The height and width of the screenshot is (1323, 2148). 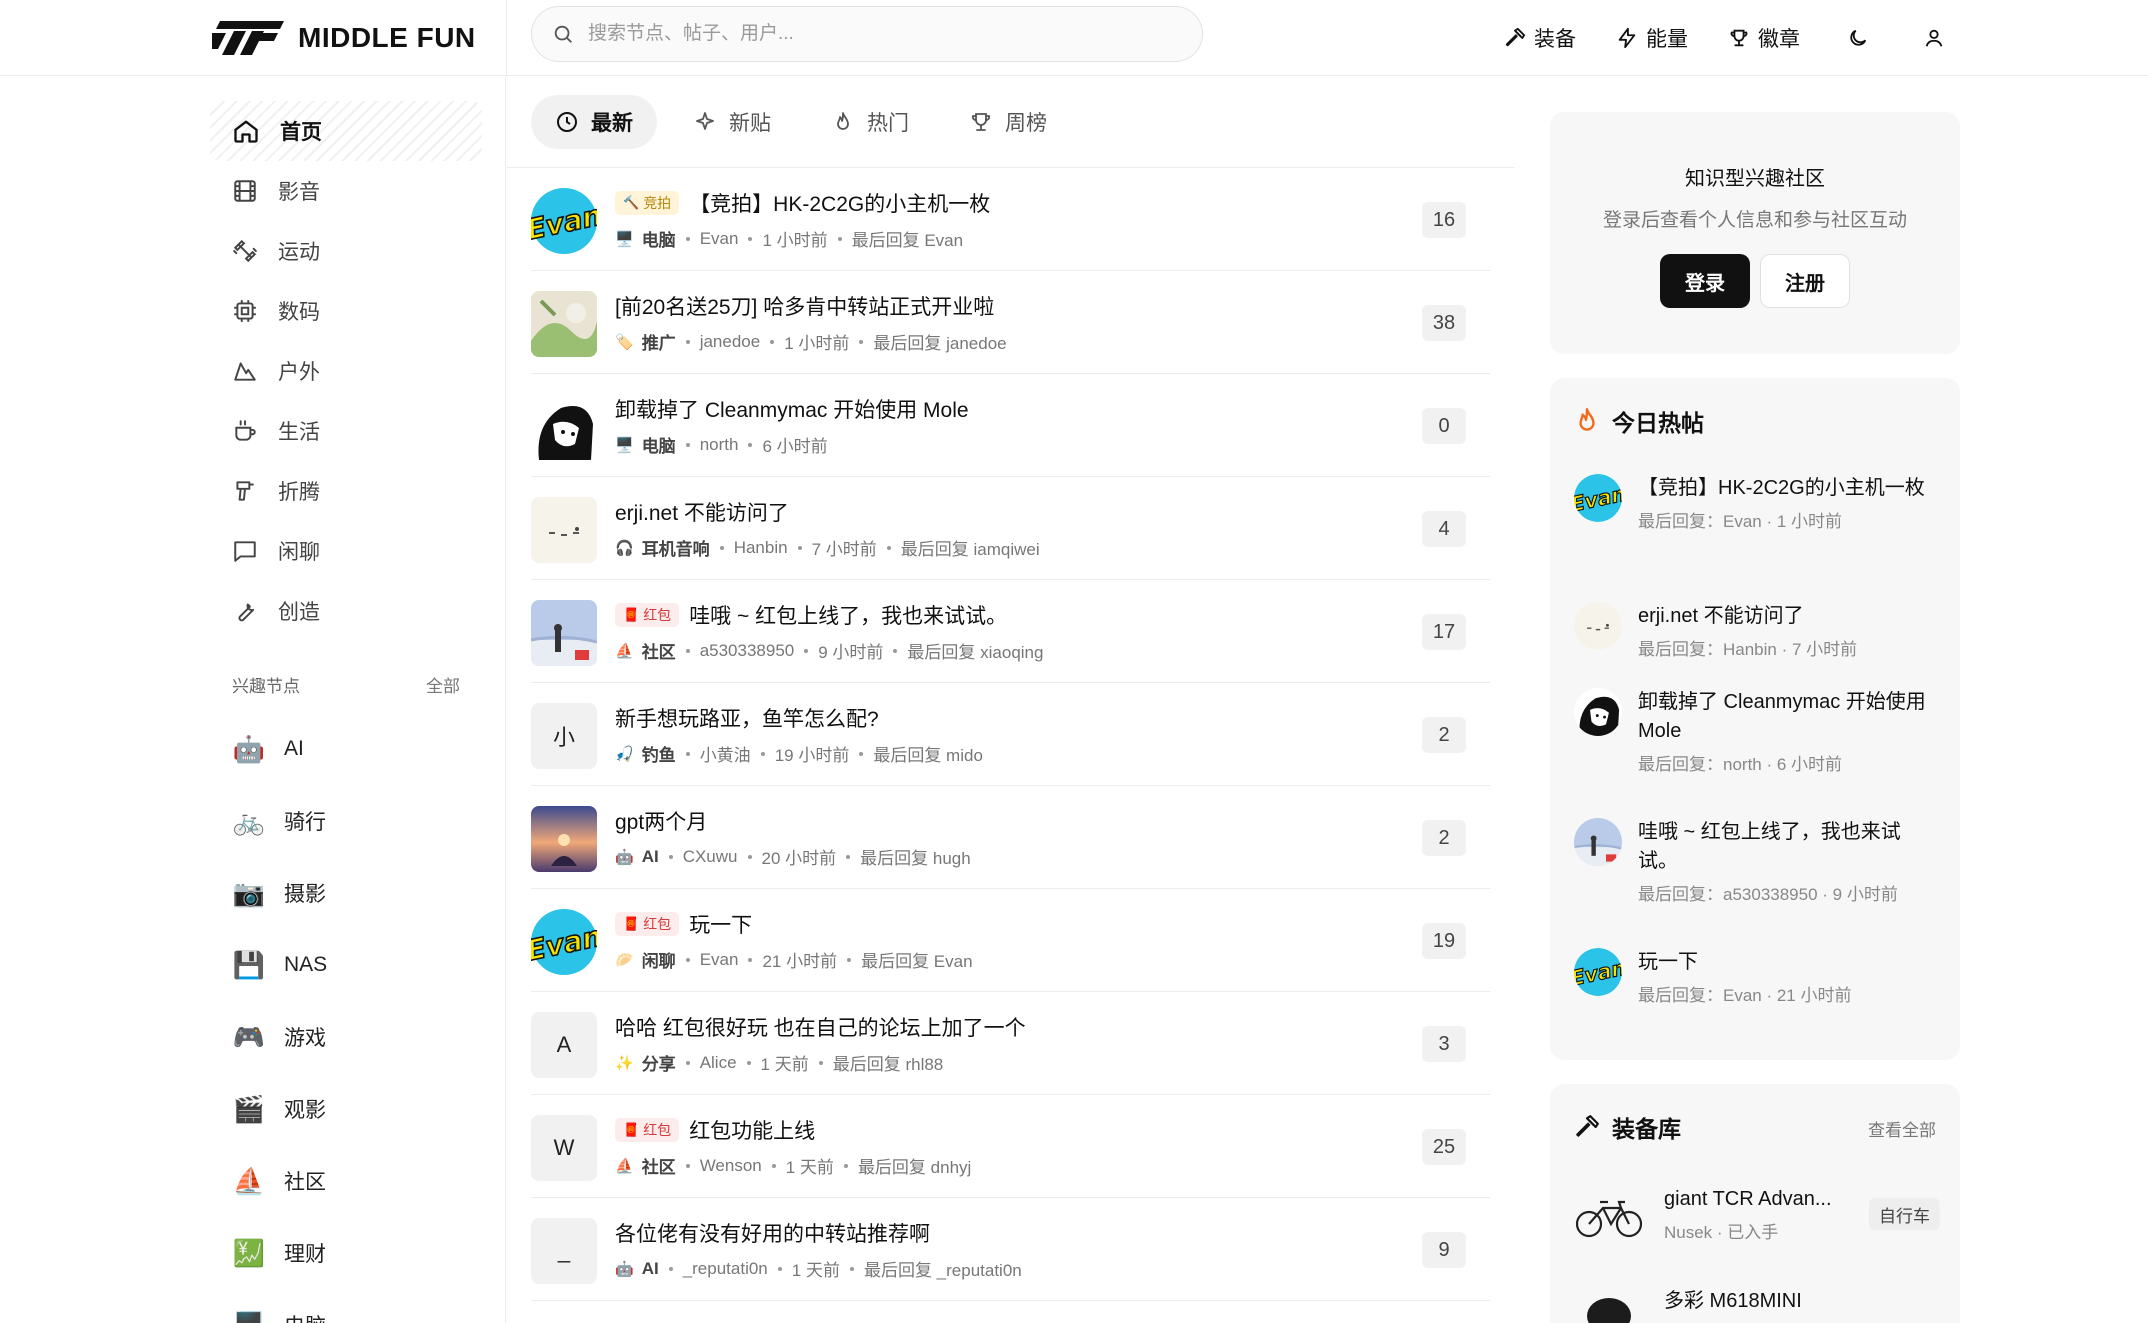 What do you see at coordinates (1652, 38) in the screenshot?
I see `top-nav-energy: 能量` at bounding box center [1652, 38].